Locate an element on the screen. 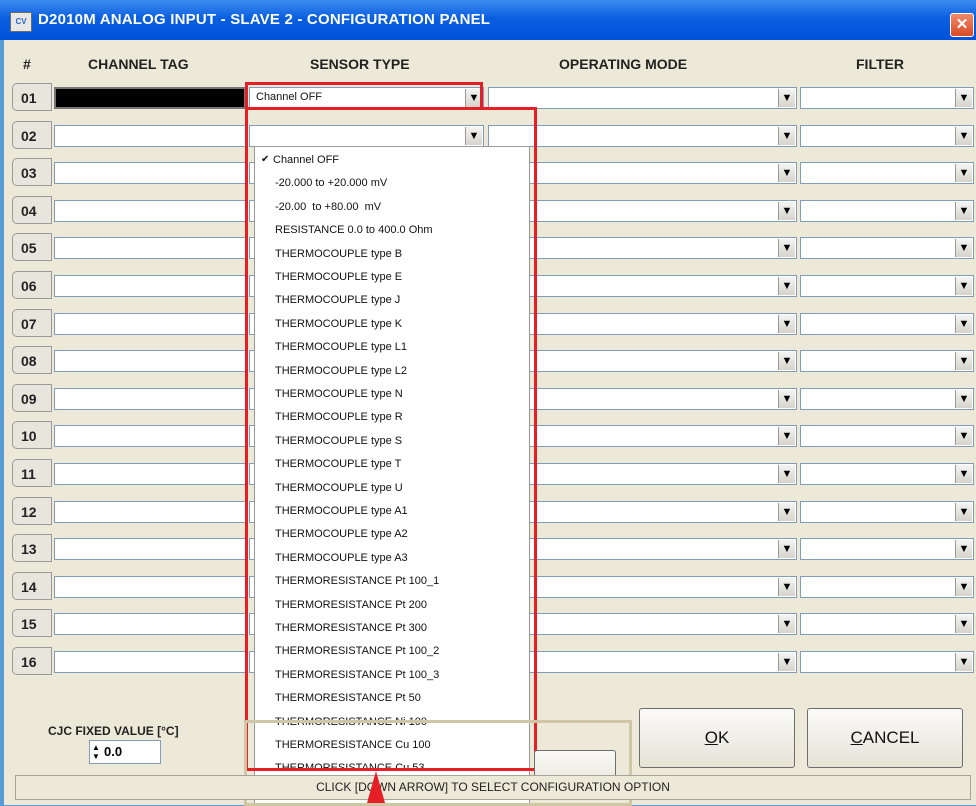 This screenshot has width=976, height=806. dropdown-option: THERMOCOUPLE type L1 is located at coordinates (390, 347).